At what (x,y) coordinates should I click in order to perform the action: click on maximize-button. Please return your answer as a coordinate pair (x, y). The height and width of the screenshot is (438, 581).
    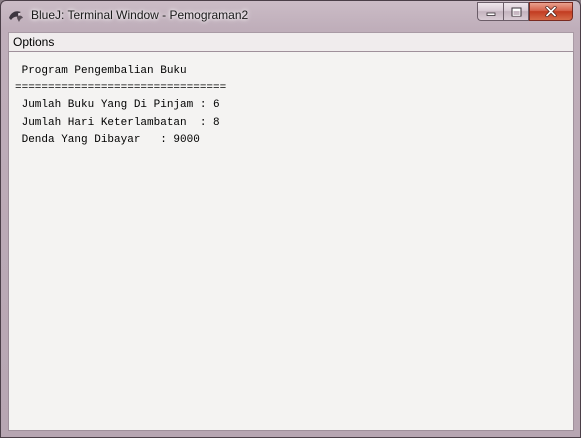
    Looking at the image, I should click on (516, 11).